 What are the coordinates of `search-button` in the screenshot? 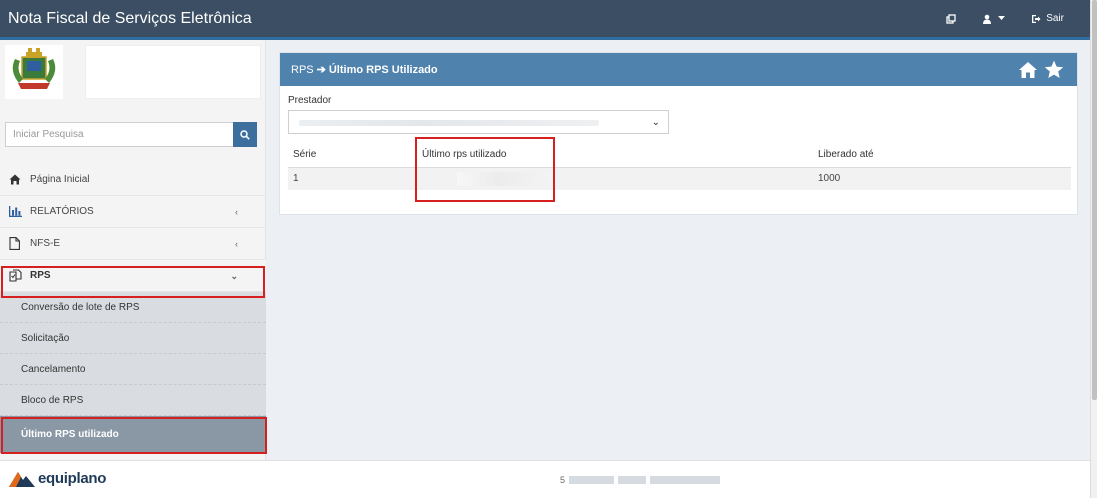 It's located at (245, 134).